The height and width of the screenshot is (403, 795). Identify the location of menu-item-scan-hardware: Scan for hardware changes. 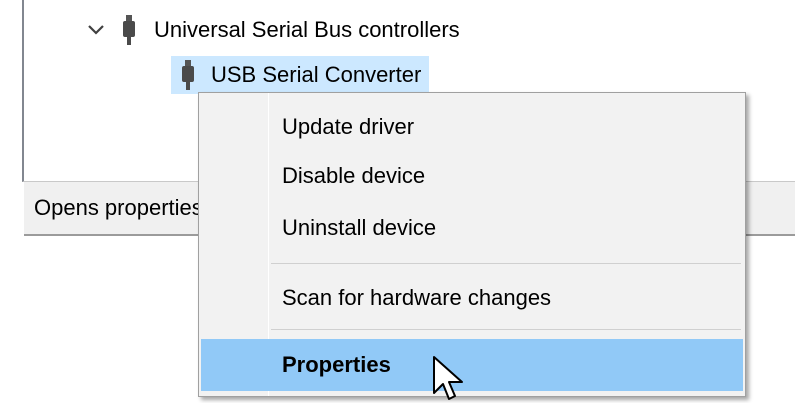
(472, 298).